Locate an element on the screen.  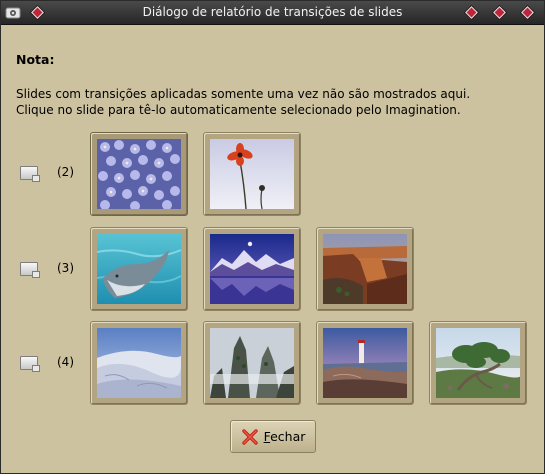
slide-thumb-windswept-tree is located at coordinates (478, 363).